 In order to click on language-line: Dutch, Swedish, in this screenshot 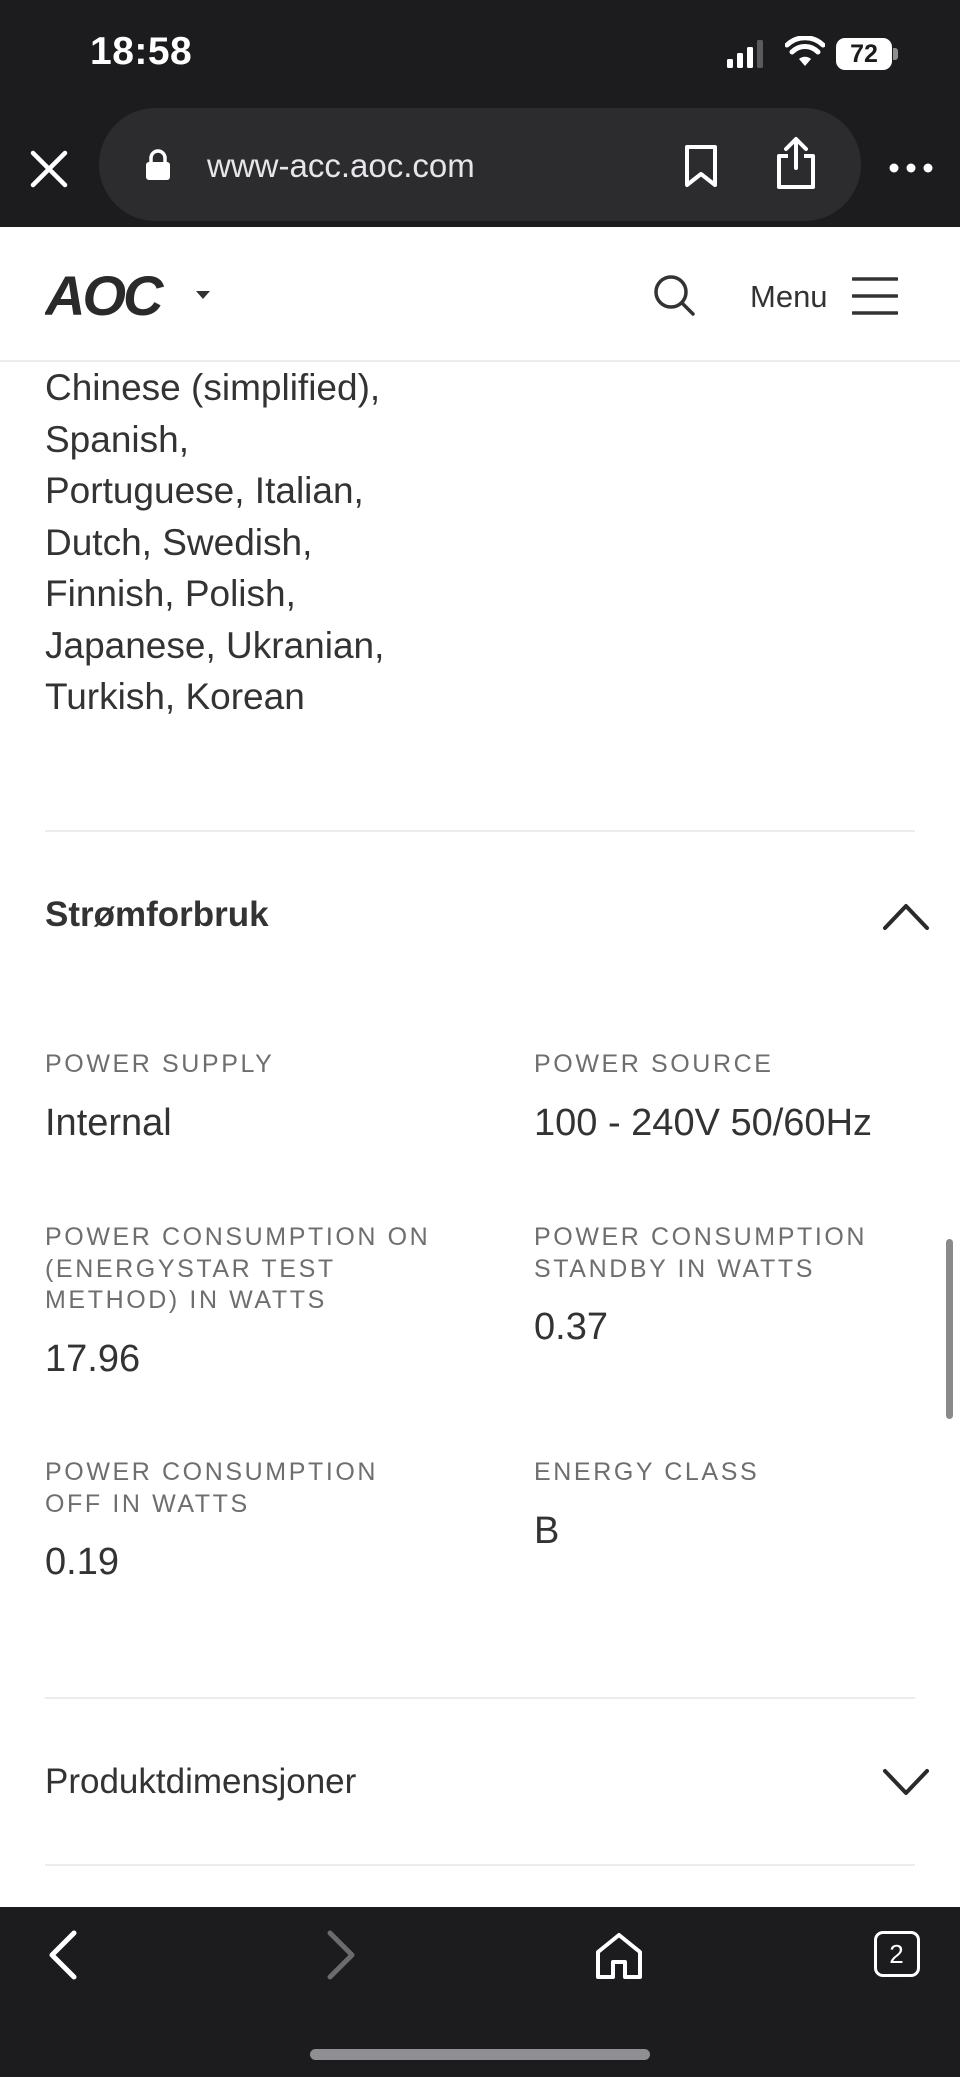, I will do `click(179, 542)`.